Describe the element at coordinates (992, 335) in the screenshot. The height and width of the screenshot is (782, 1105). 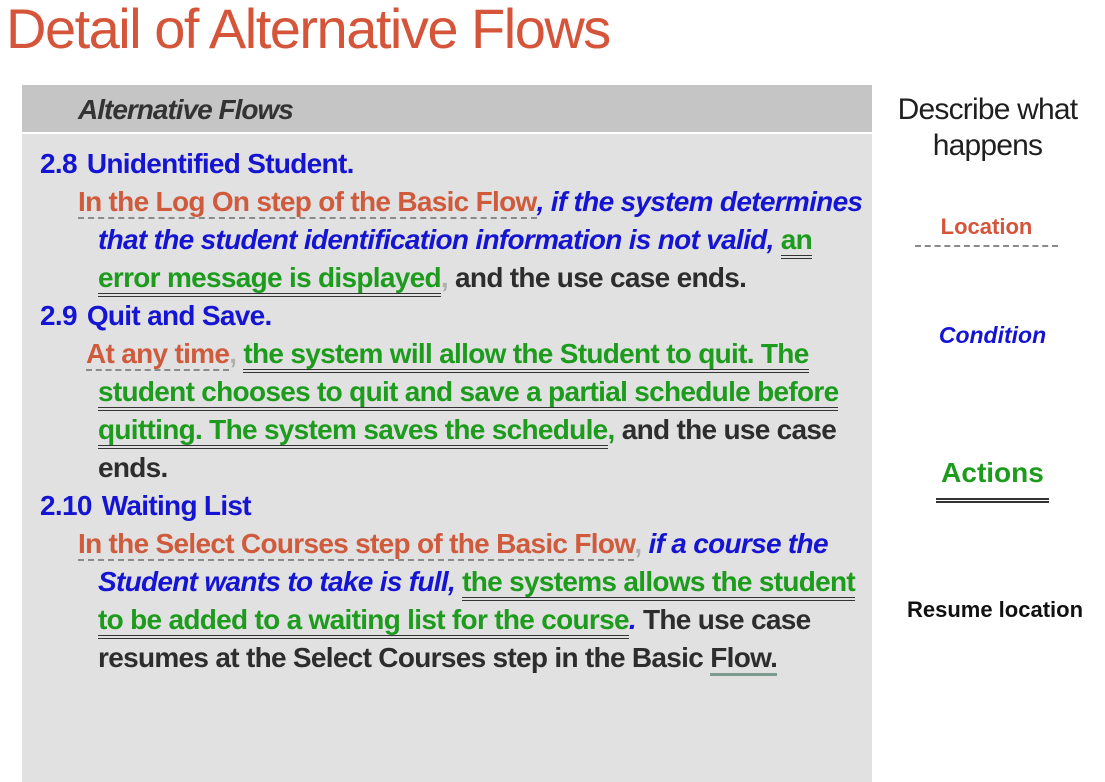
I see `legend-condition: Condition` at that location.